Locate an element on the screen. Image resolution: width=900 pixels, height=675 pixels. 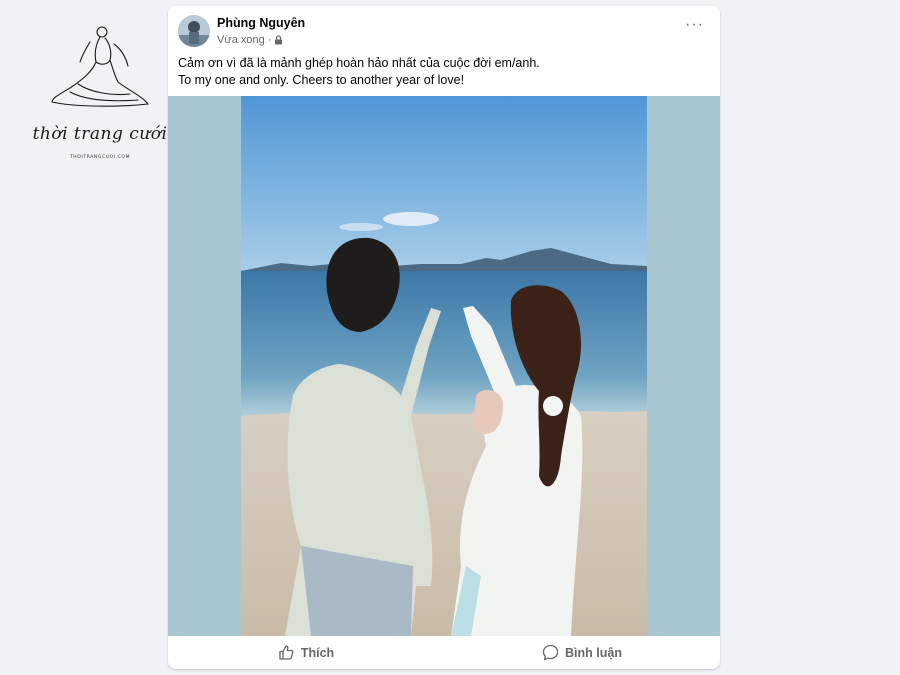
like-button: Thích is located at coordinates (306, 652).